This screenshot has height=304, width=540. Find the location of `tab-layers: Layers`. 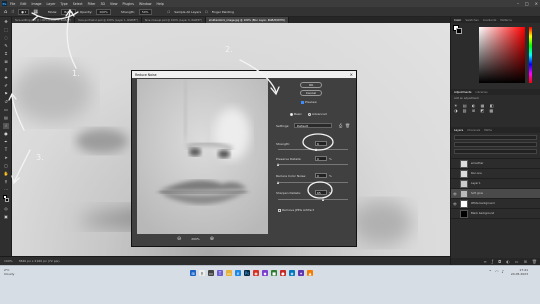

tab-layers: Layers is located at coordinates (458, 130).